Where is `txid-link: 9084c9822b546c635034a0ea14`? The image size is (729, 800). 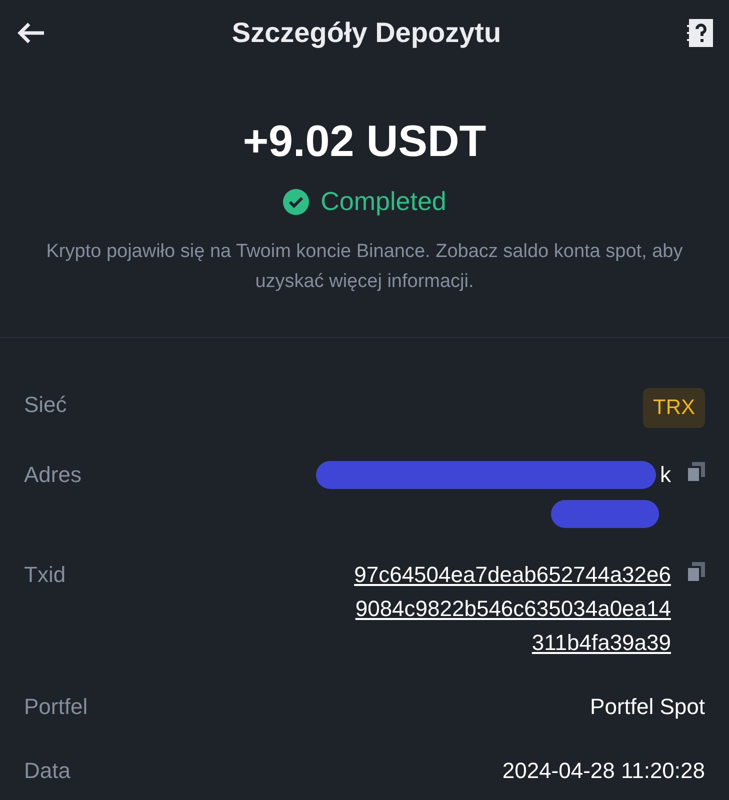 txid-link: 9084c9822b546c635034a0ea14 is located at coordinates (513, 609).